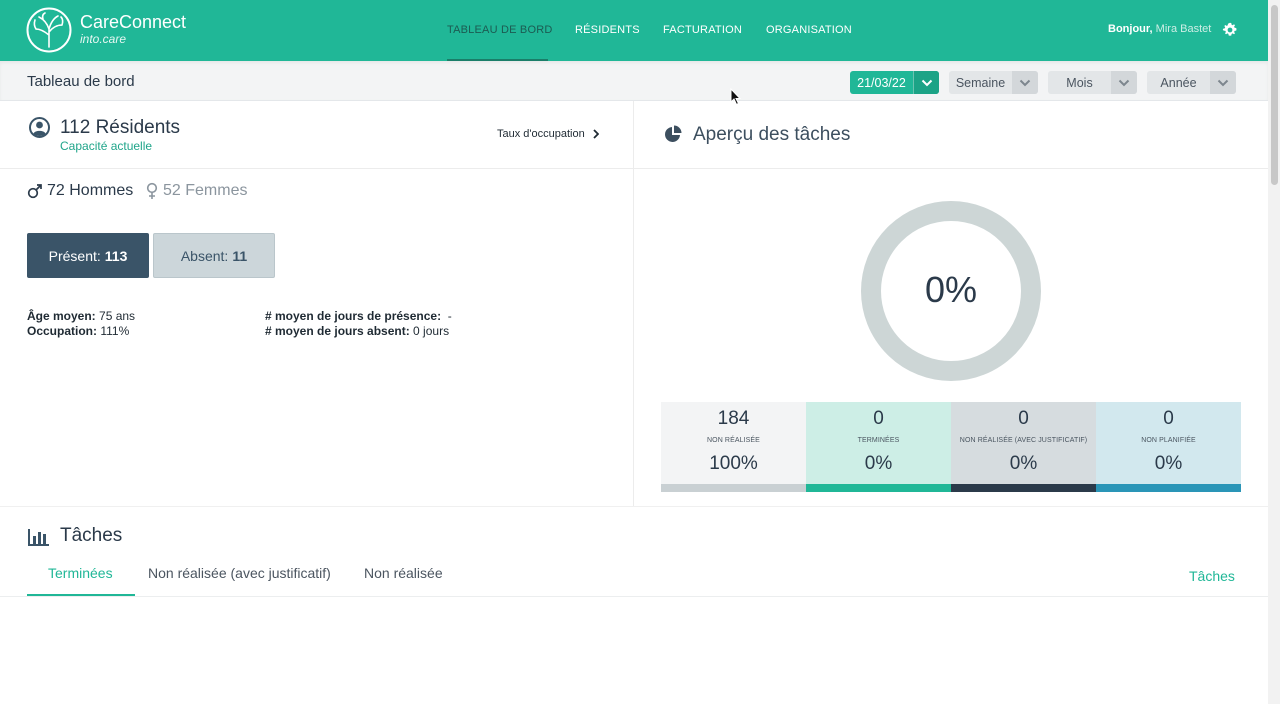  I want to click on occupancy-rate-link: Taux d'occupation, so click(548, 134).